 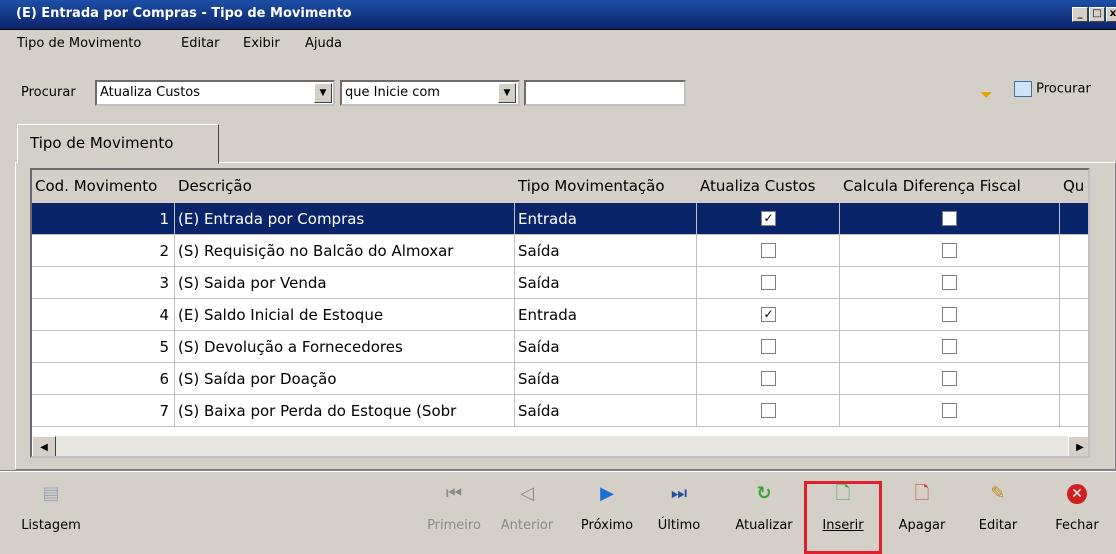 What do you see at coordinates (764, 514) in the screenshot?
I see `atualizar-button: ↻ Atualizar` at bounding box center [764, 514].